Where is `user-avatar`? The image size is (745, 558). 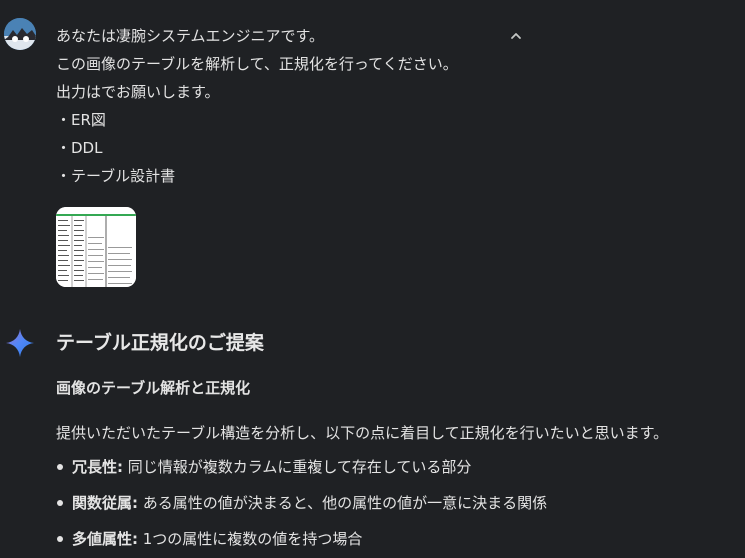 user-avatar is located at coordinates (20, 34).